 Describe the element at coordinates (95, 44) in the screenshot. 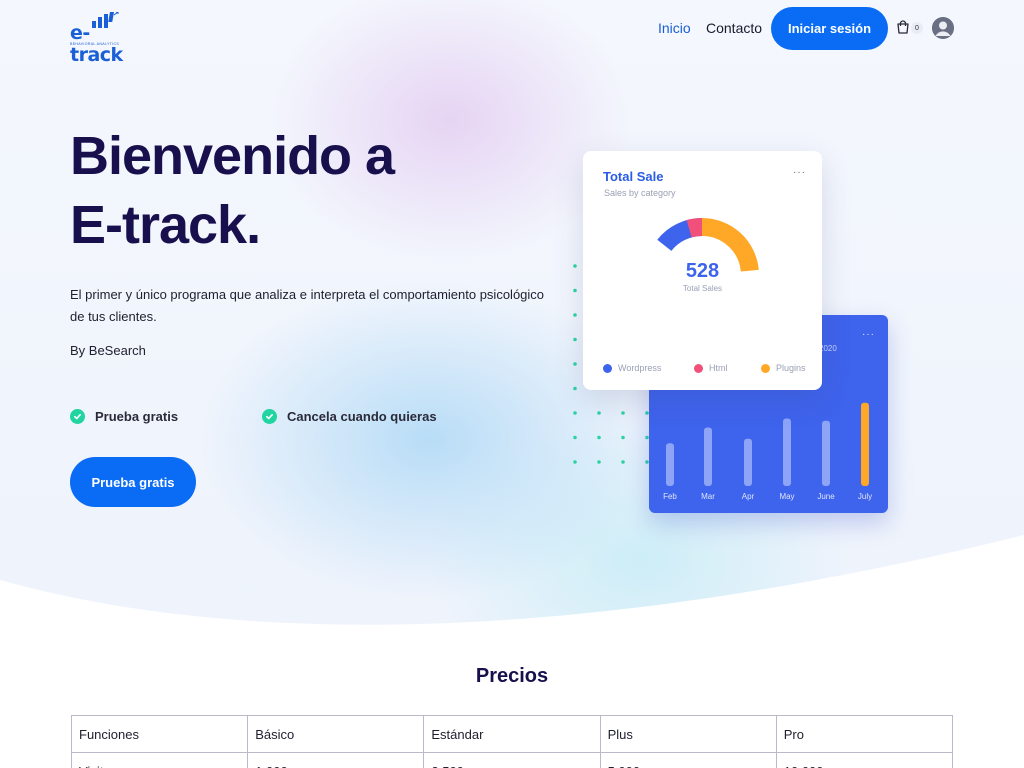

I see `logo-tagline: BEHAVIORAL ANALYTICS` at that location.